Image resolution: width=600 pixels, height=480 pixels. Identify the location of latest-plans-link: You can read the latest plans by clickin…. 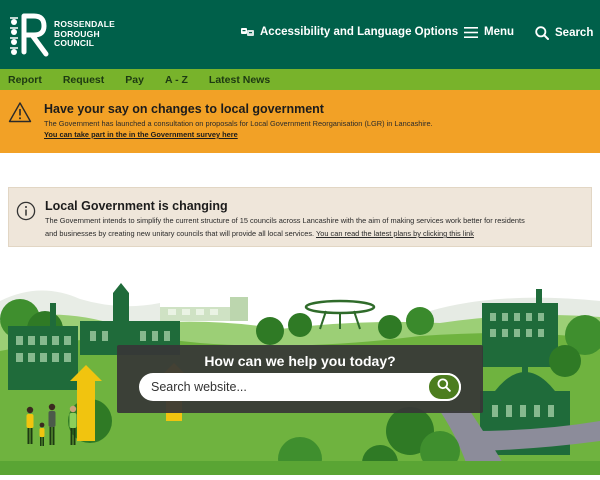
(395, 233).